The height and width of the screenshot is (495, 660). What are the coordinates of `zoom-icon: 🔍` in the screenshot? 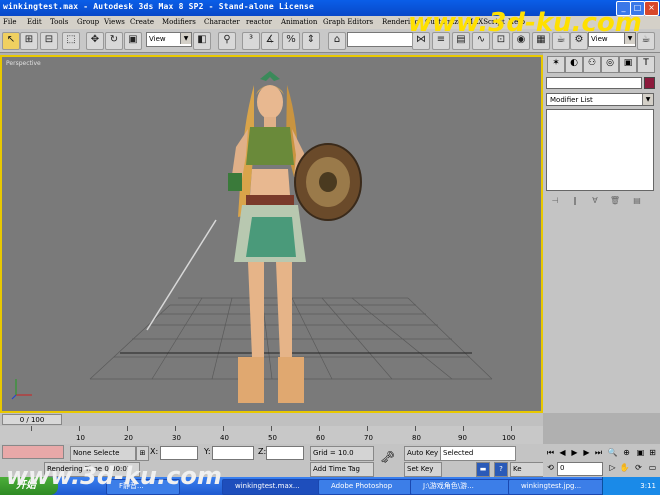 It's located at (612, 452).